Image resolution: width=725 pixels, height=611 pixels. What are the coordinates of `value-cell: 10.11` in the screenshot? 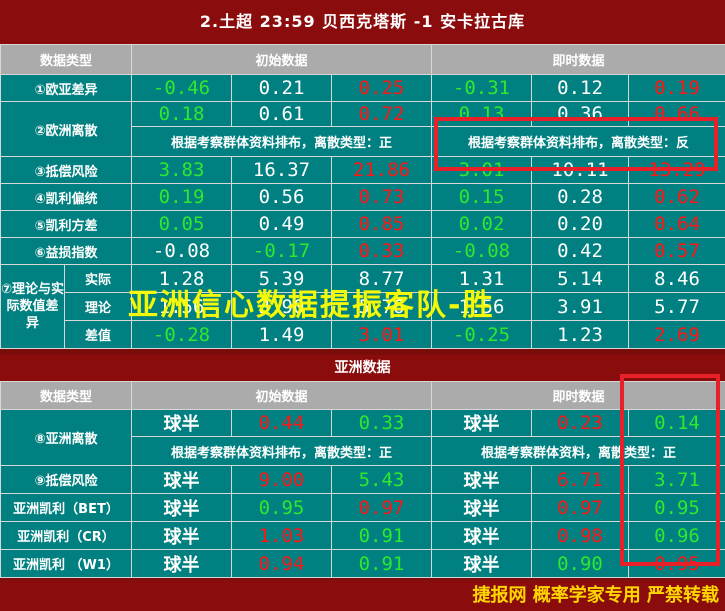 It's located at (580, 170).